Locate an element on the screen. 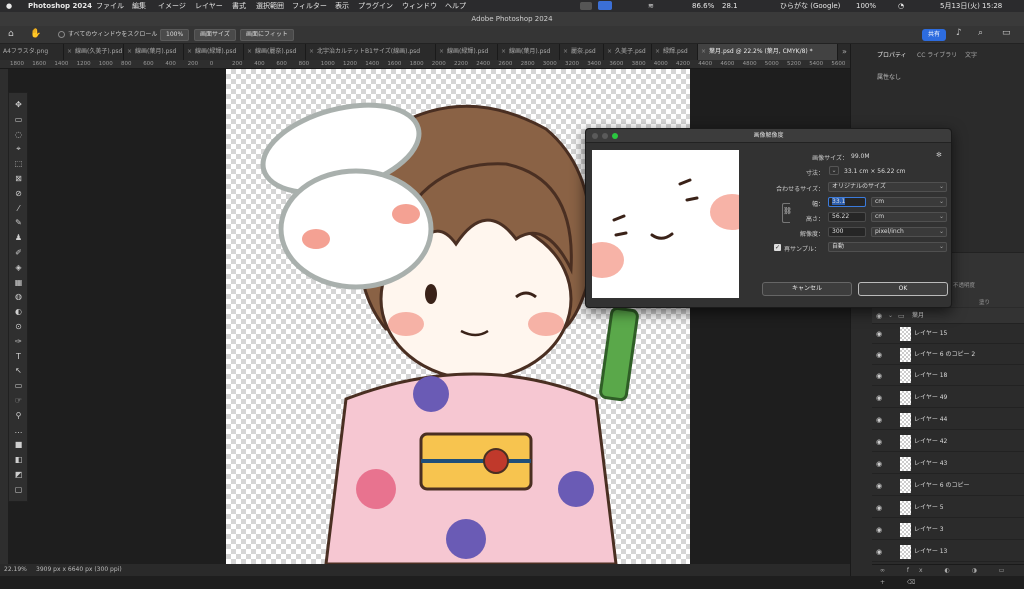 This screenshot has width=1024, height=589. cancel-button: キャンセル is located at coordinates (807, 289).